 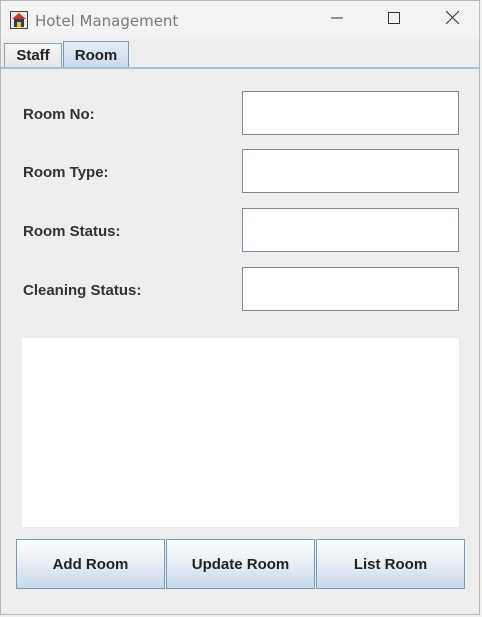 I want to click on close-icon, so click(x=452, y=19).